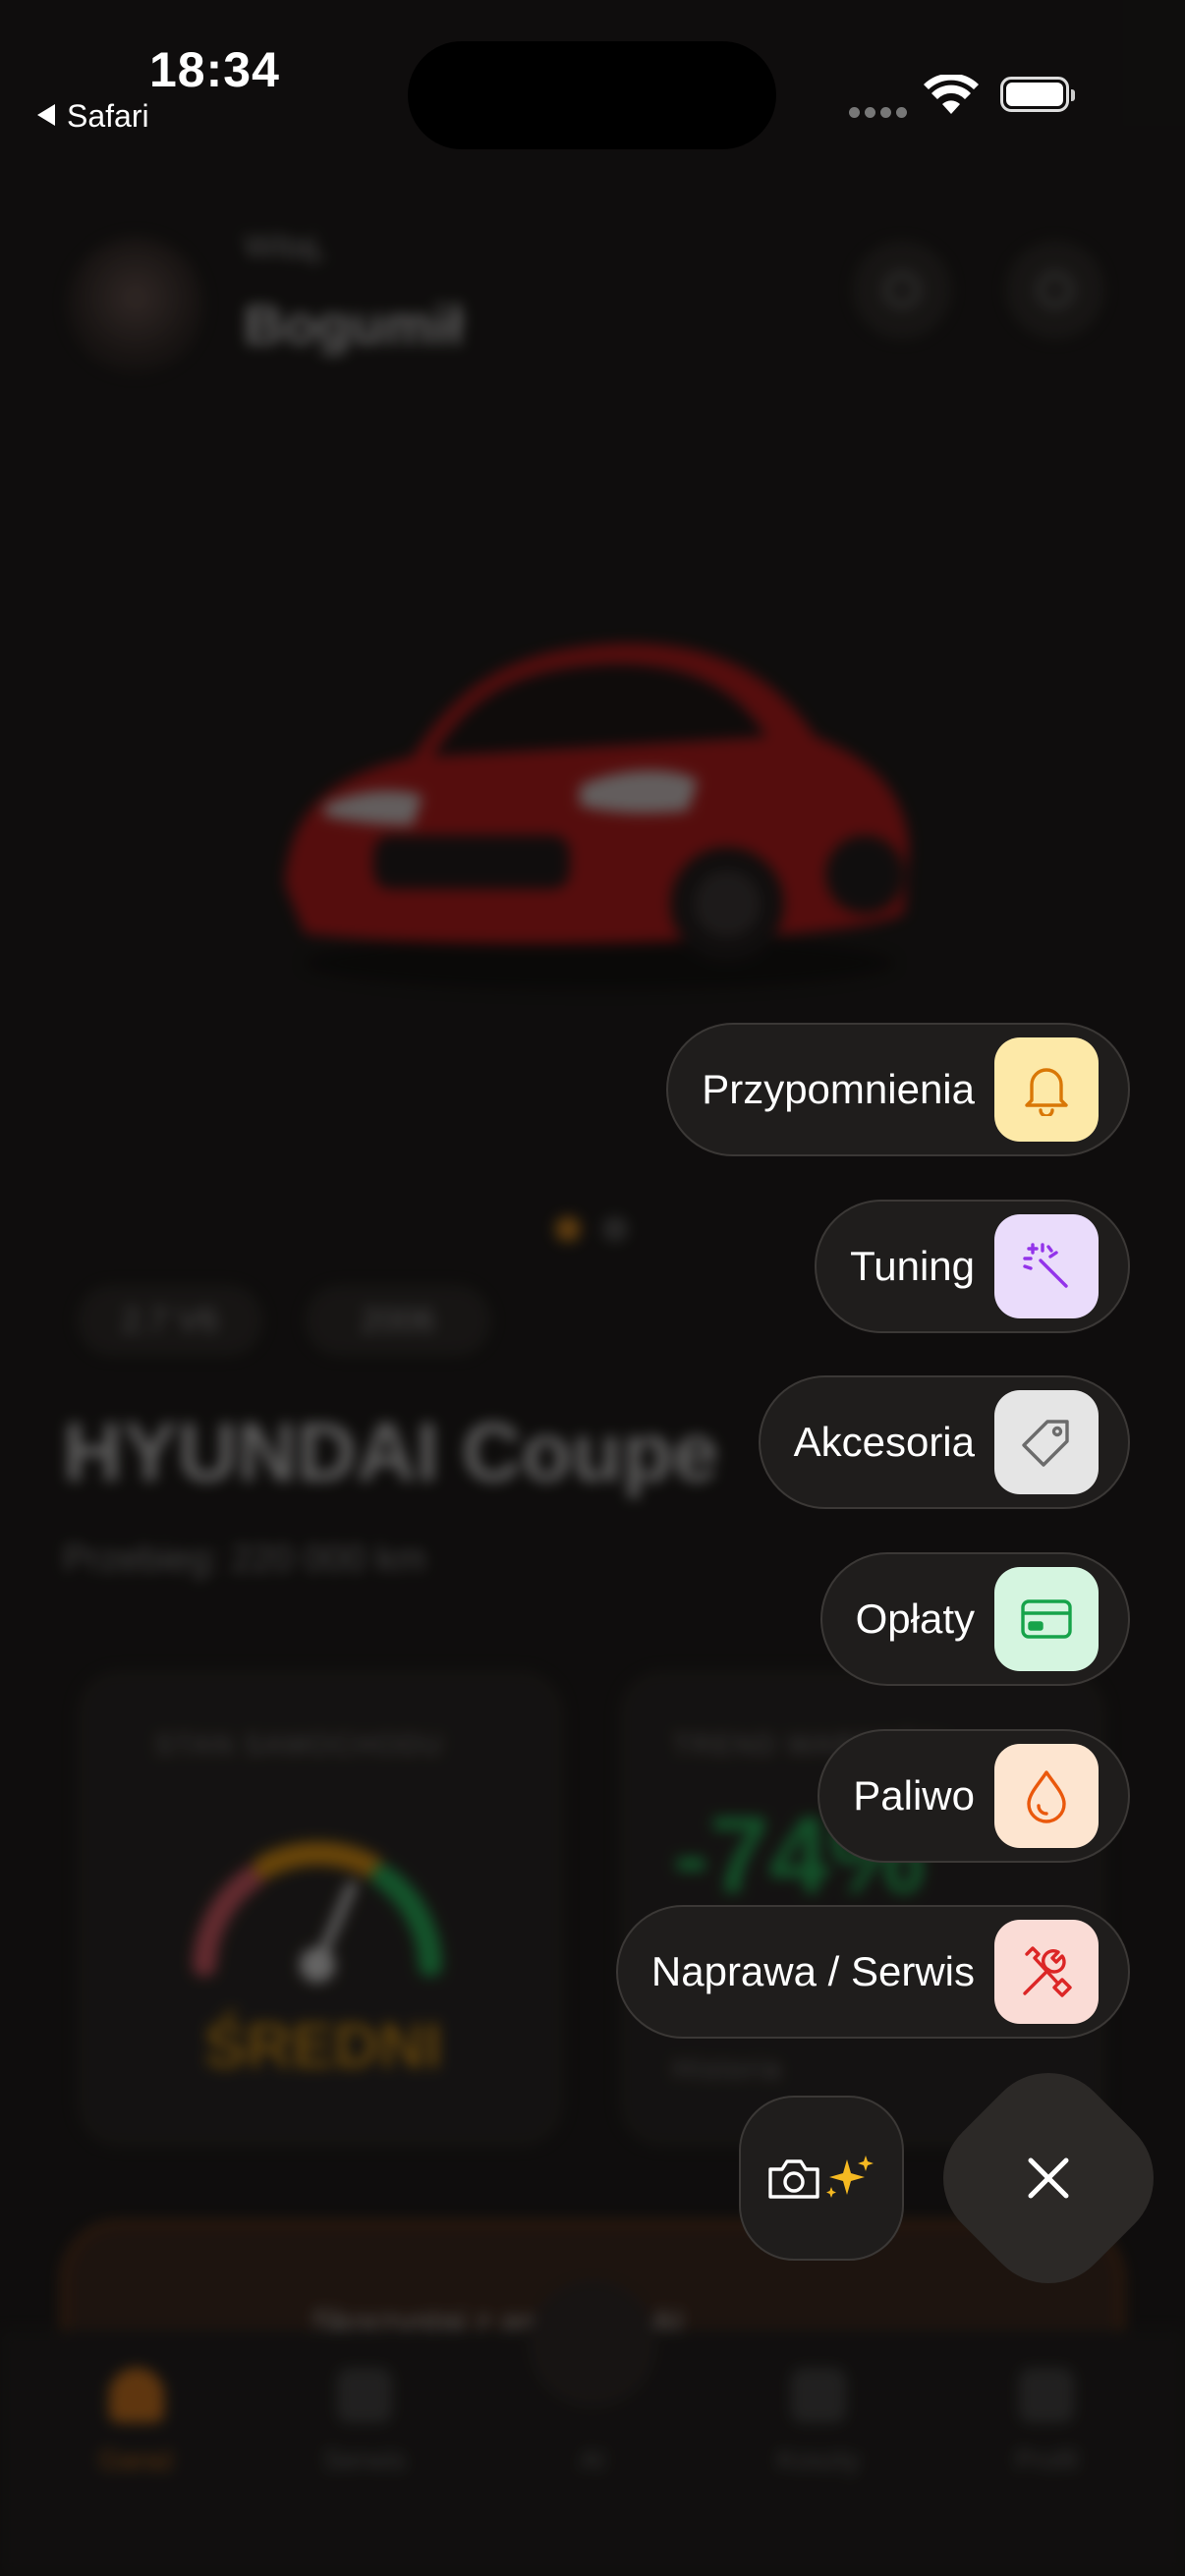  I want to click on back-label: Safari, so click(108, 116).